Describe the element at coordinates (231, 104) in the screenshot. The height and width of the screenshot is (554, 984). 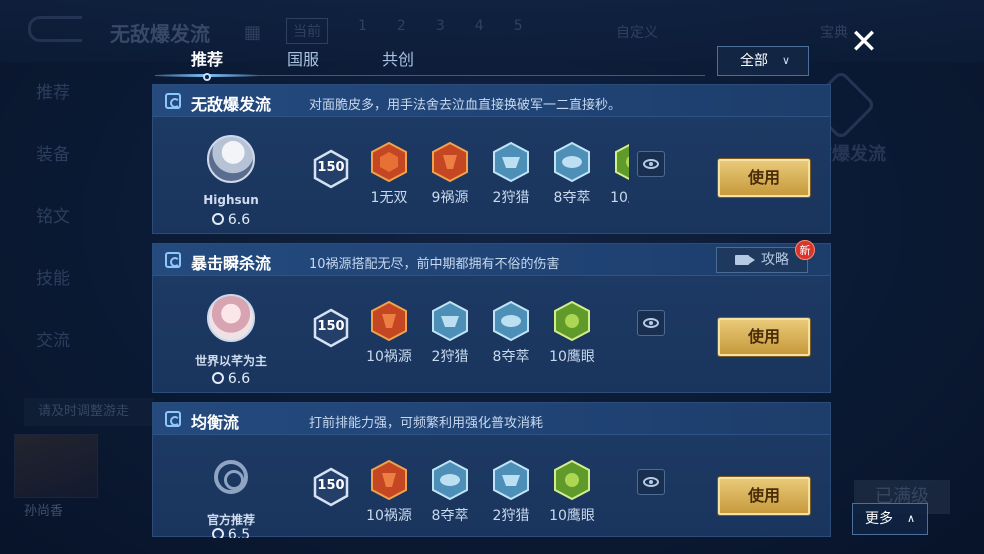
I see `build-title: 无敌爆发流` at that location.